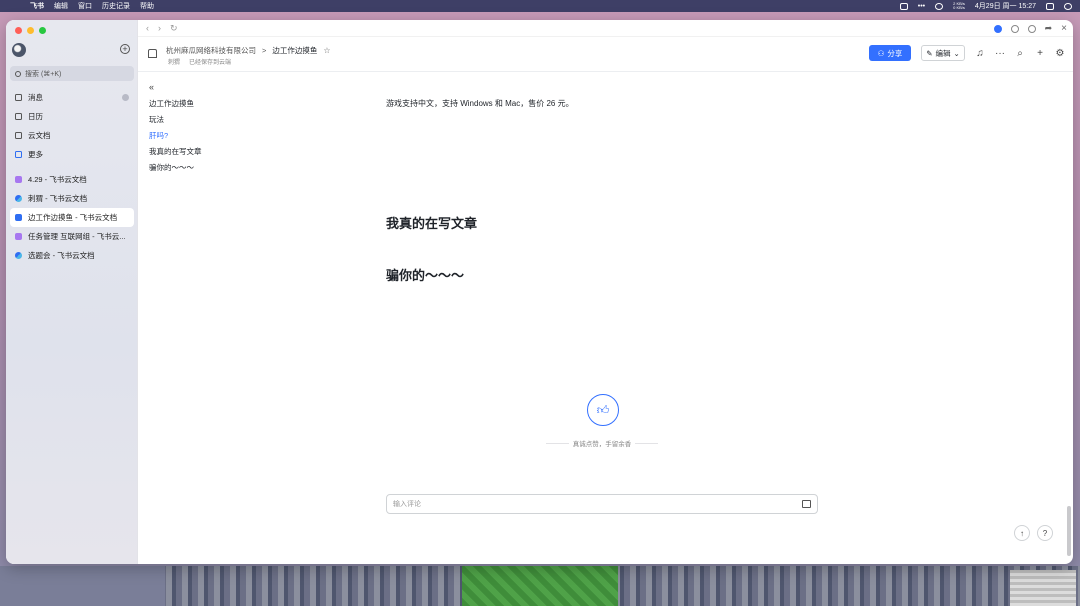 The width and height of the screenshot is (1080, 606). Describe the element at coordinates (174, 28) in the screenshot. I see `refresh-icon: ↻` at that location.